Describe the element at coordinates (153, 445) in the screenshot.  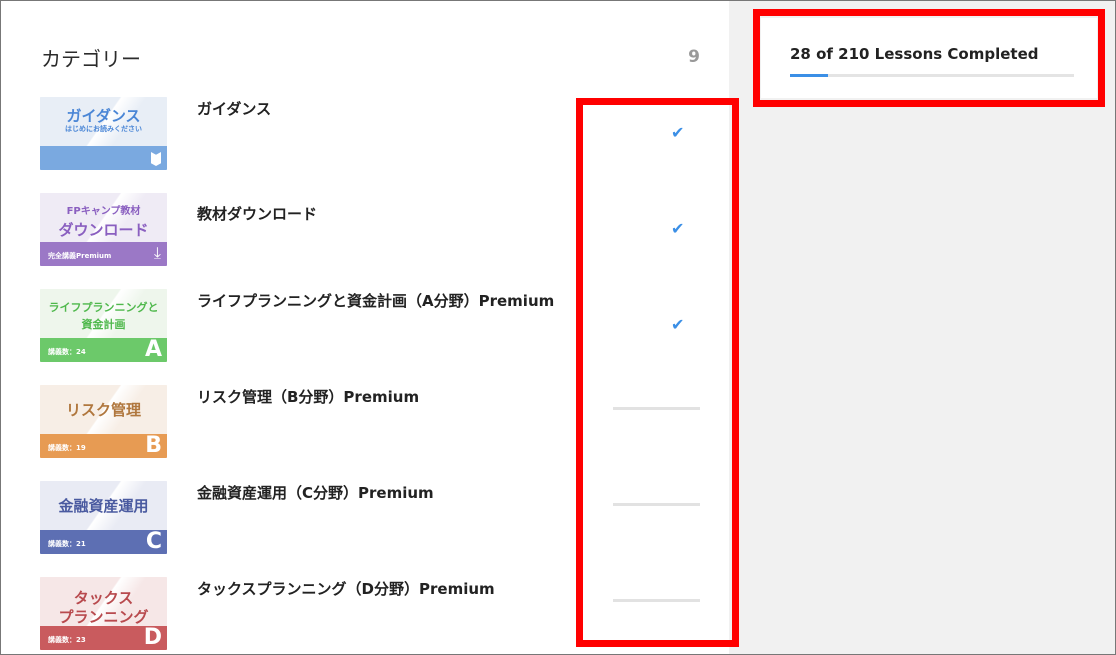
I see `thumbnail-letter: B` at that location.